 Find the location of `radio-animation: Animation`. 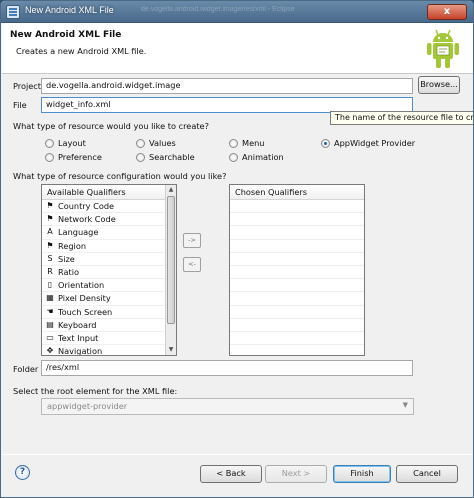

radio-animation: Animation is located at coordinates (256, 157).